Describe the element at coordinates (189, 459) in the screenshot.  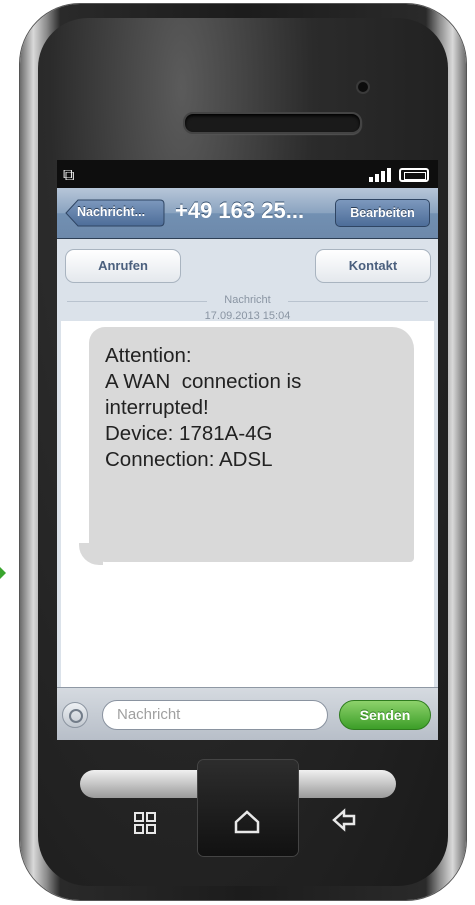
I see `message-line: Connection: ADSL` at that location.